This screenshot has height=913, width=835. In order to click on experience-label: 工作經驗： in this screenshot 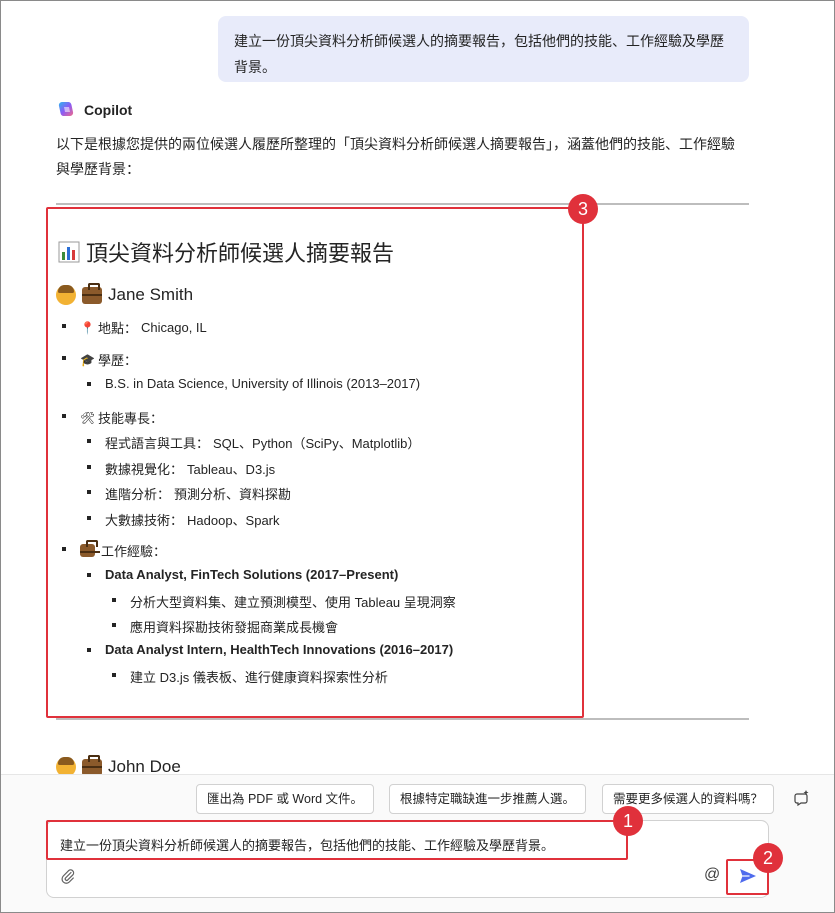, I will do `click(134, 551)`.